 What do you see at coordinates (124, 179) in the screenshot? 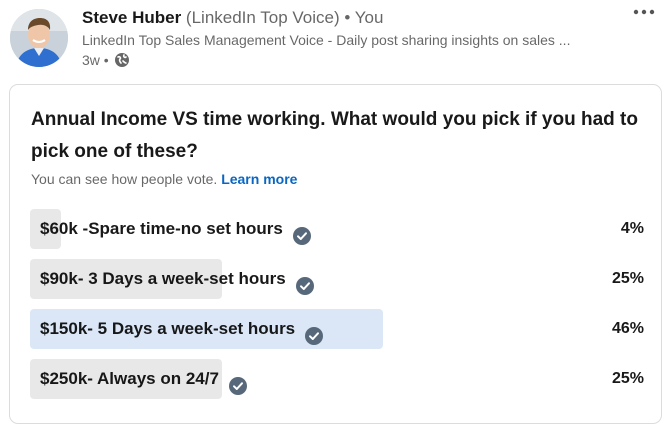
I see `vote-note-text: You can see how people vote.` at bounding box center [124, 179].